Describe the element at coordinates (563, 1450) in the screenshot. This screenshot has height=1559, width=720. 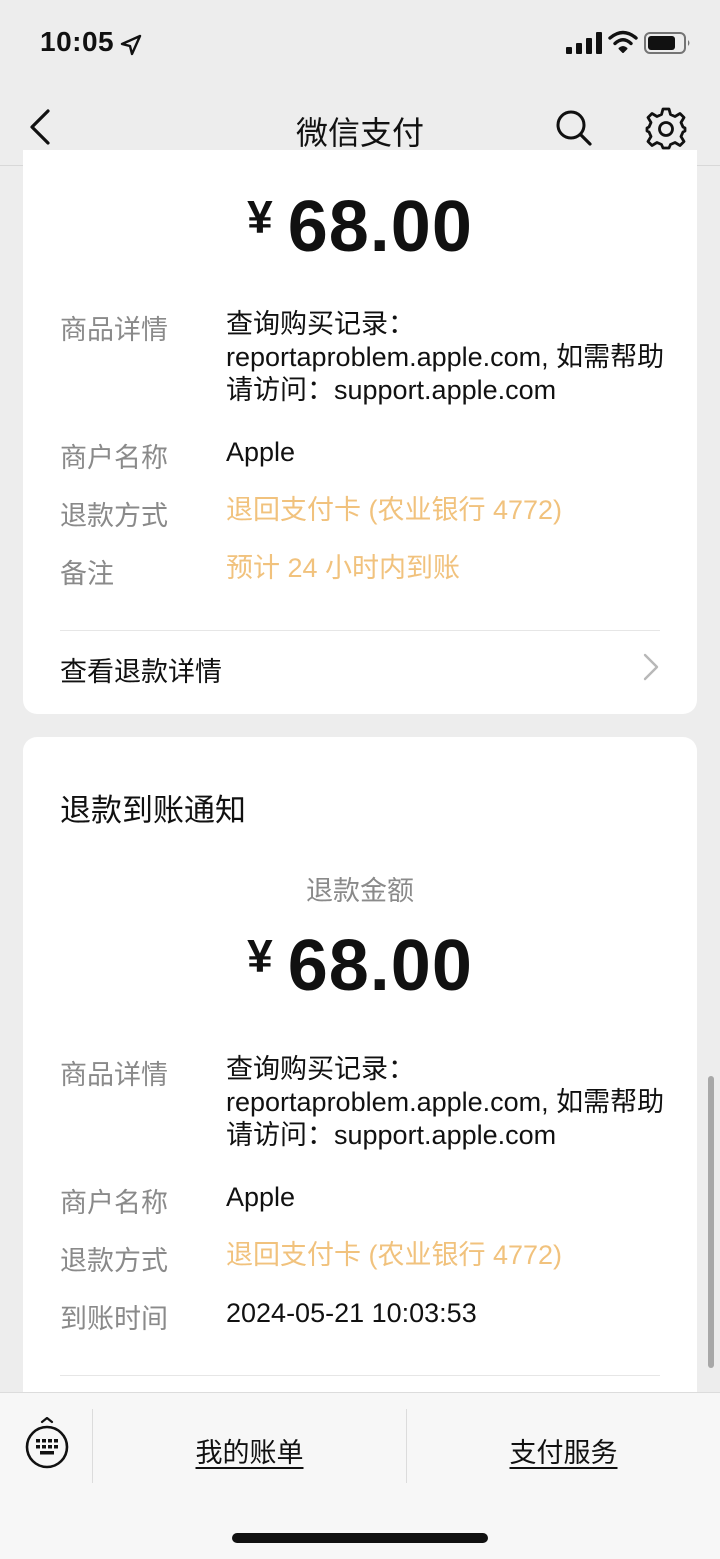
I see `pay-service-link: 支付服务` at that location.